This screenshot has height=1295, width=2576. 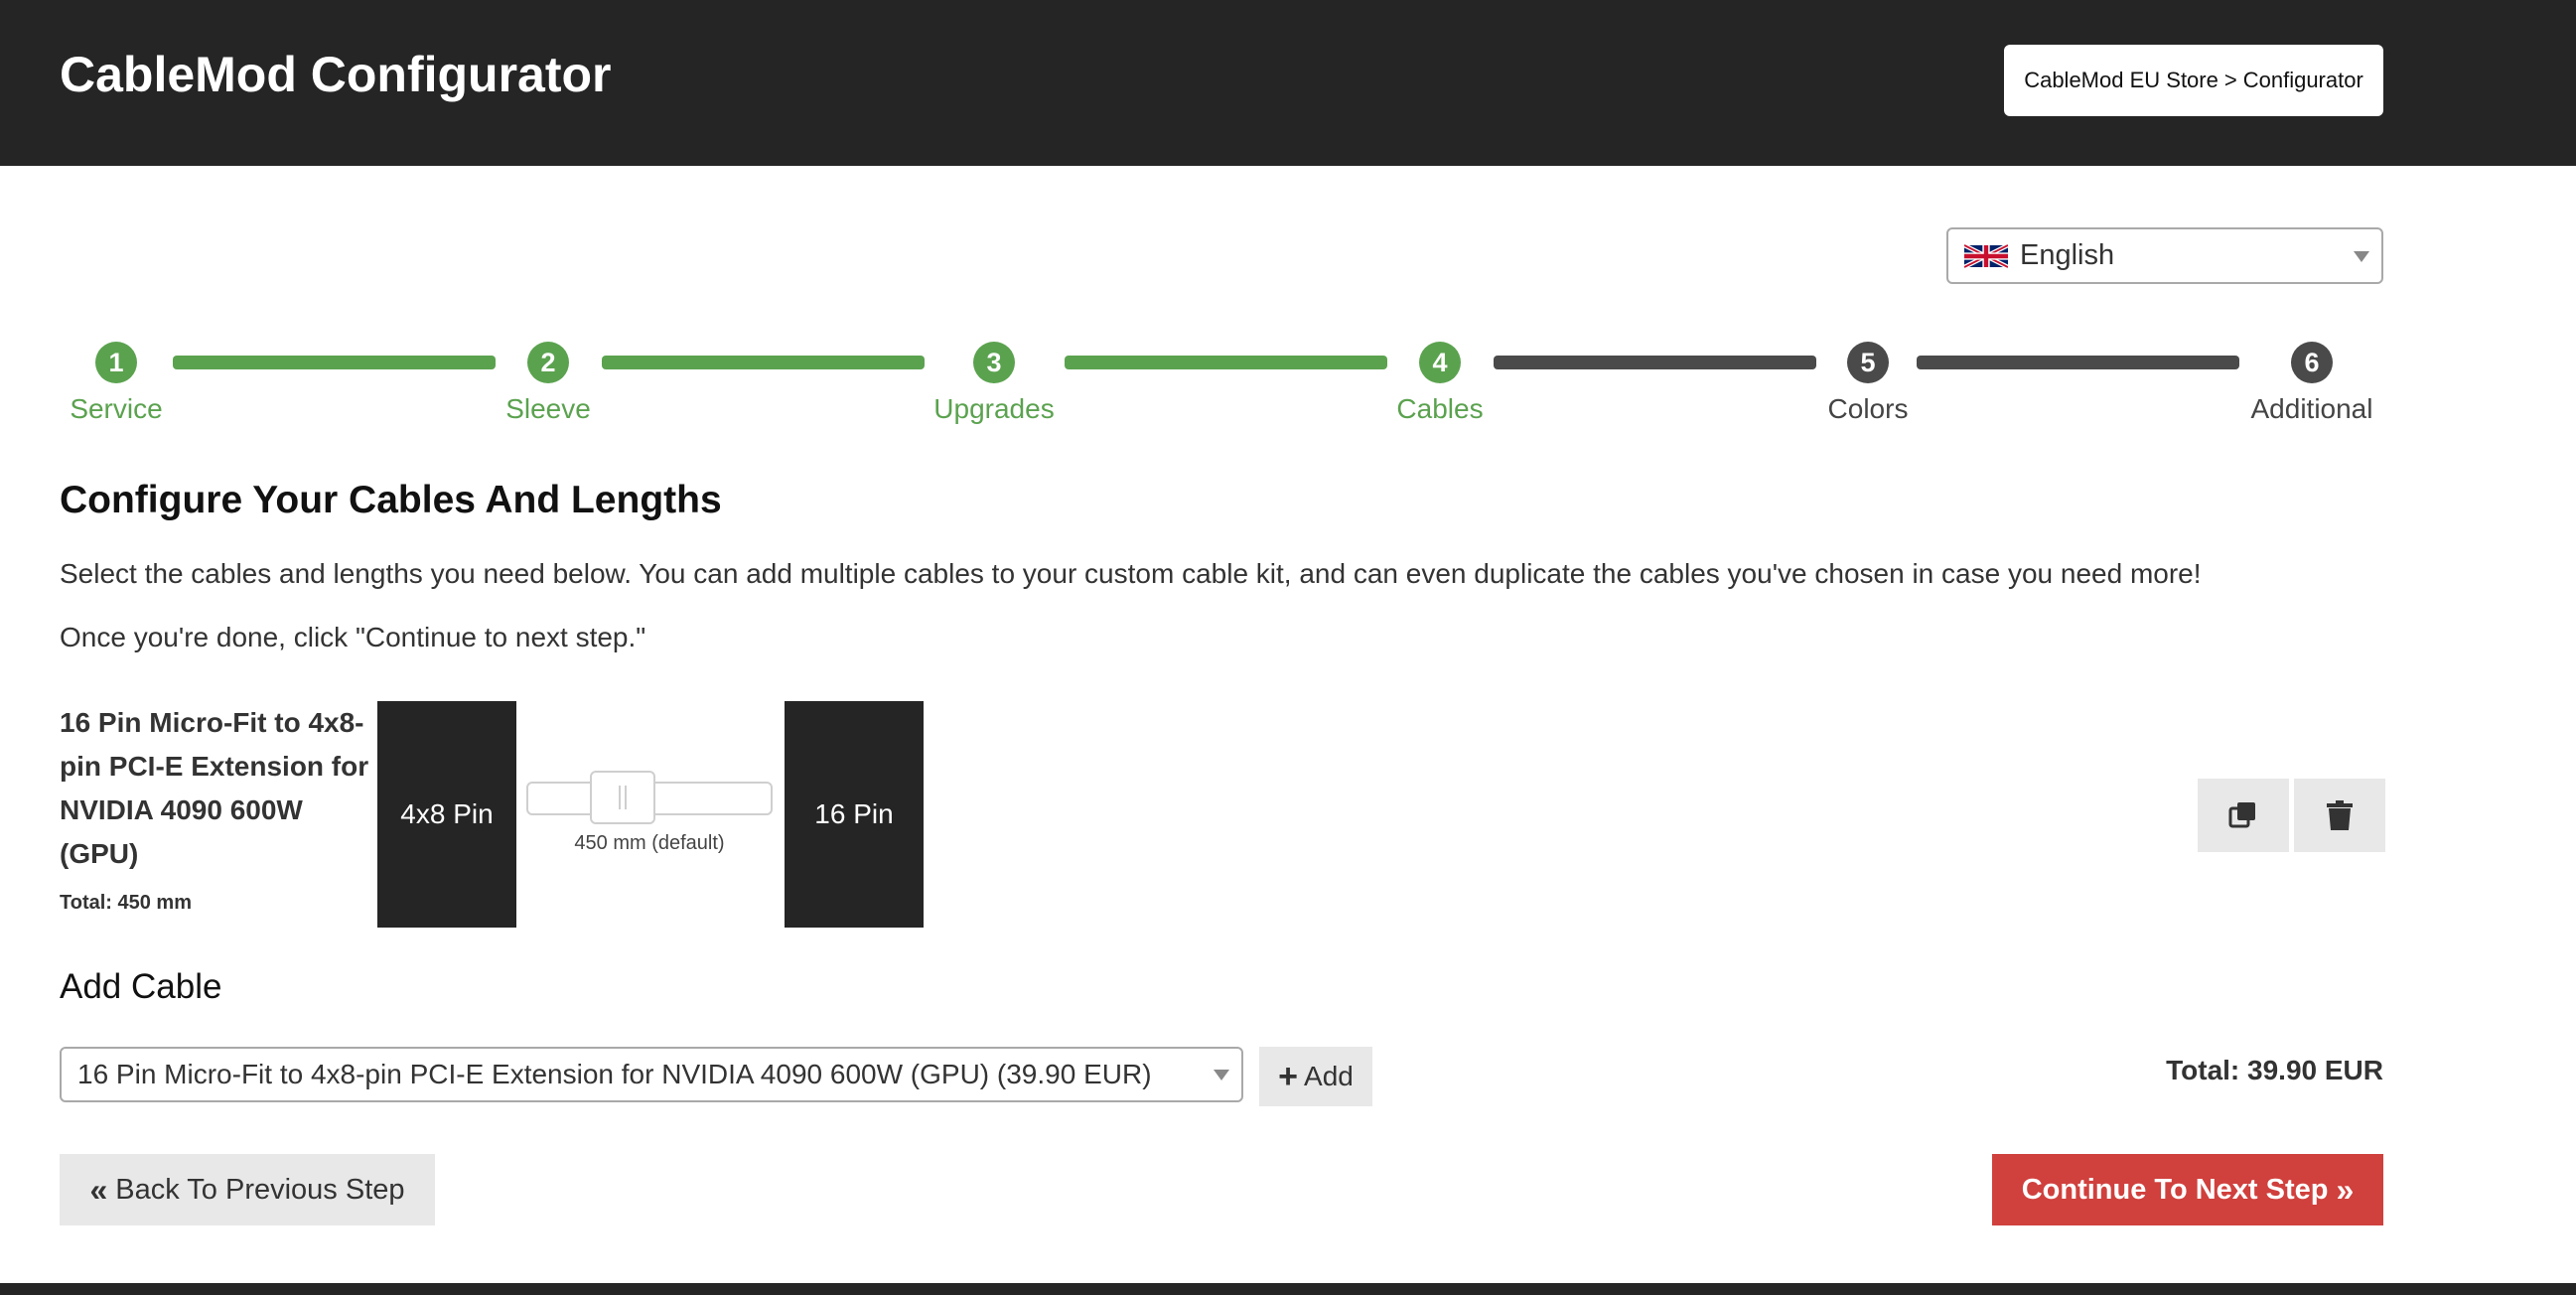 What do you see at coordinates (1440, 409) in the screenshot?
I see `step-4-label: Cables` at bounding box center [1440, 409].